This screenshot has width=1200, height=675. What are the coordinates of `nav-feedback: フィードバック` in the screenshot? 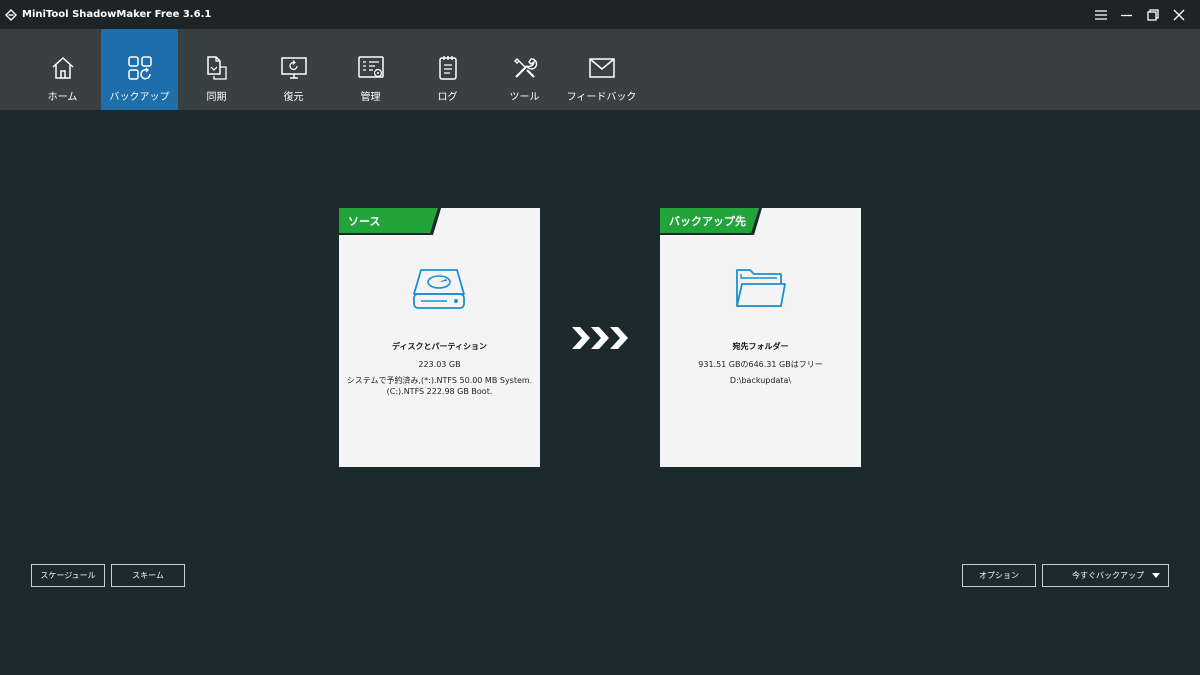 It's located at (601, 69).